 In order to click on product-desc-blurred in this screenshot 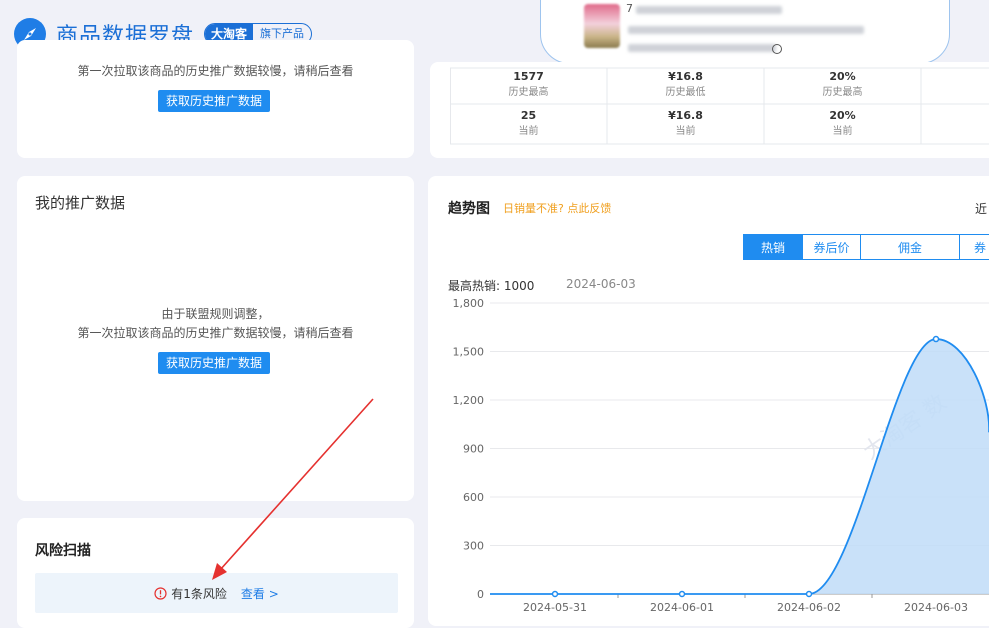, I will do `click(746, 30)`.